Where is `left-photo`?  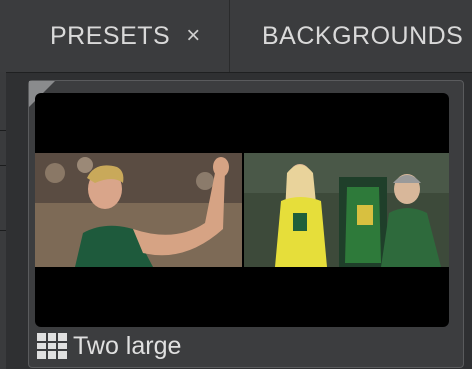 left-photo is located at coordinates (138, 210).